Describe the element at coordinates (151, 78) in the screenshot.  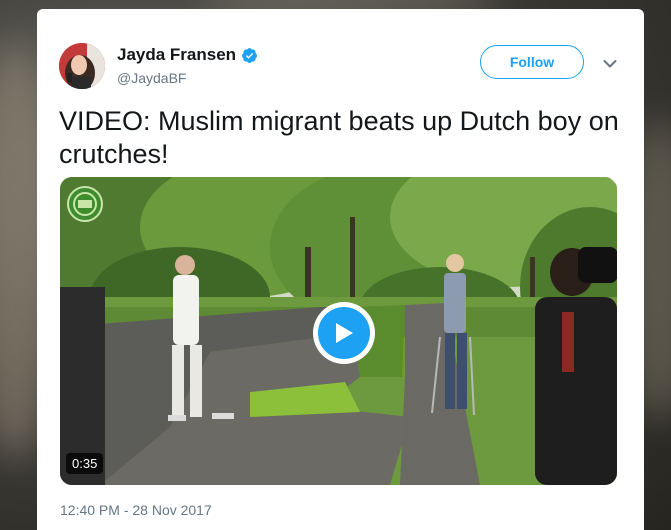
I see `user-handle: @JaydaBF` at that location.